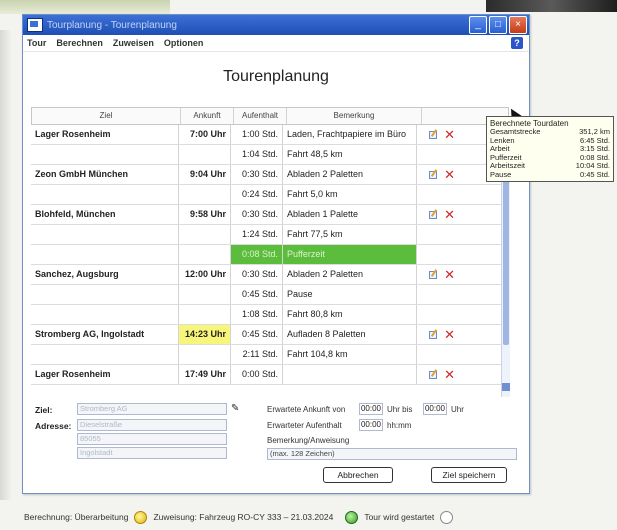 The width and height of the screenshot is (617, 530). I want to click on cell-bemerkung: Laden, Fracht­papiere im Büro, so click(350, 134).